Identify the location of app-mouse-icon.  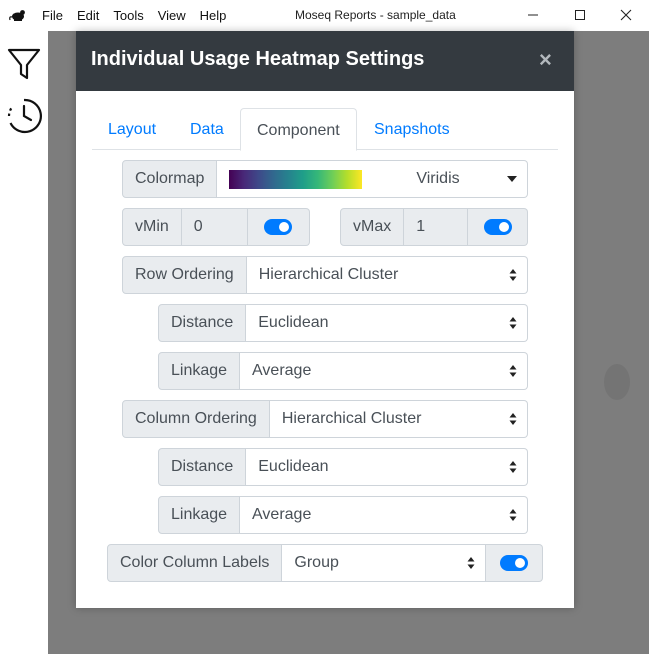
(17, 15).